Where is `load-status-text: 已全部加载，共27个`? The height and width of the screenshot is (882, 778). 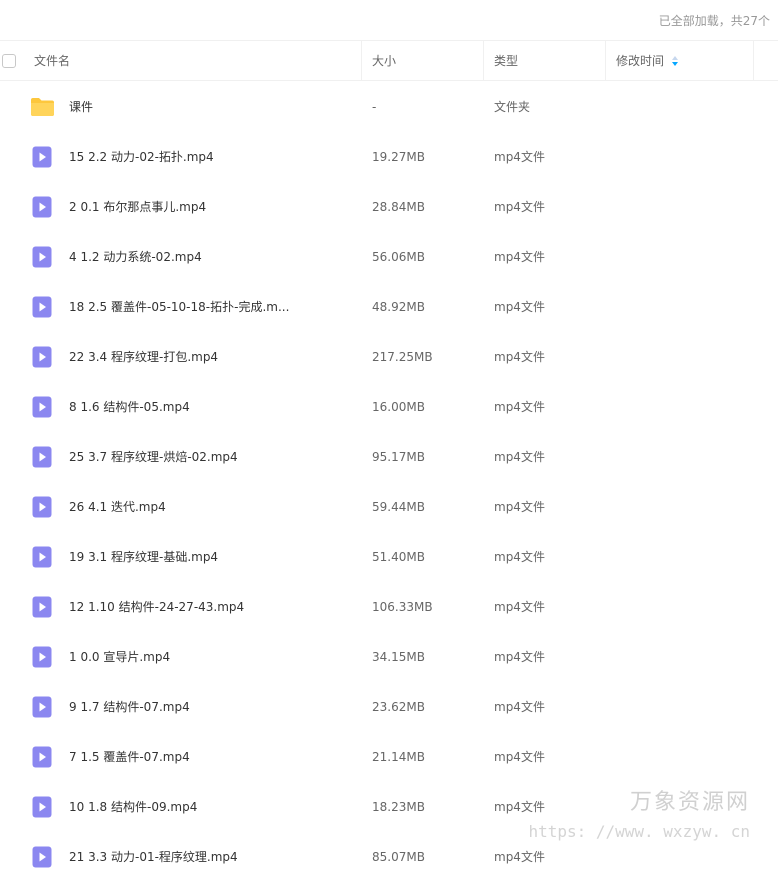 load-status-text: 已全部加载，共27个 is located at coordinates (714, 21).